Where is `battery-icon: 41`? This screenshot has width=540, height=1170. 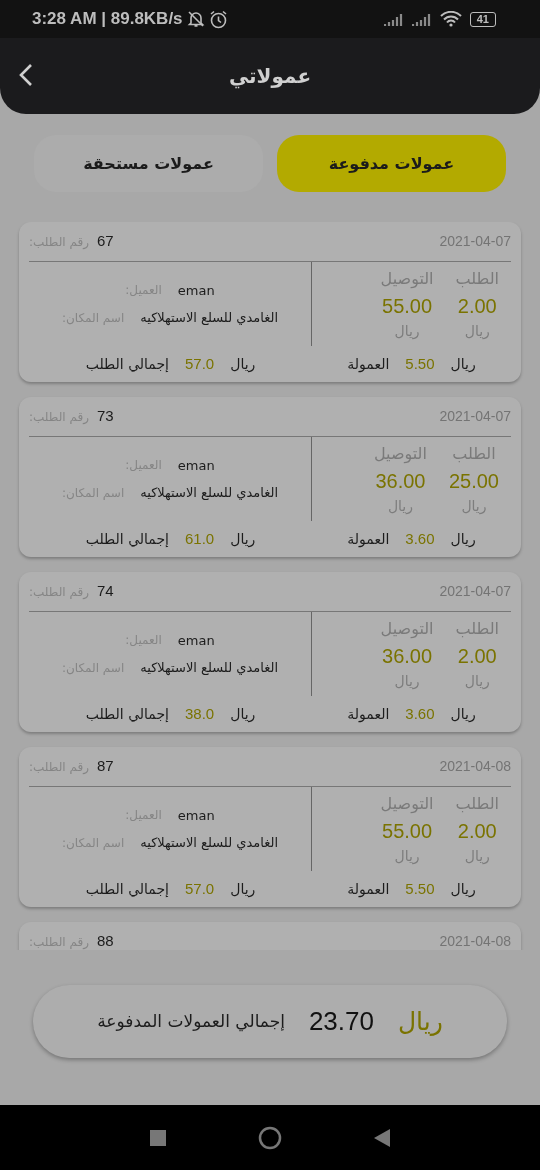
battery-icon: 41 is located at coordinates (482, 19).